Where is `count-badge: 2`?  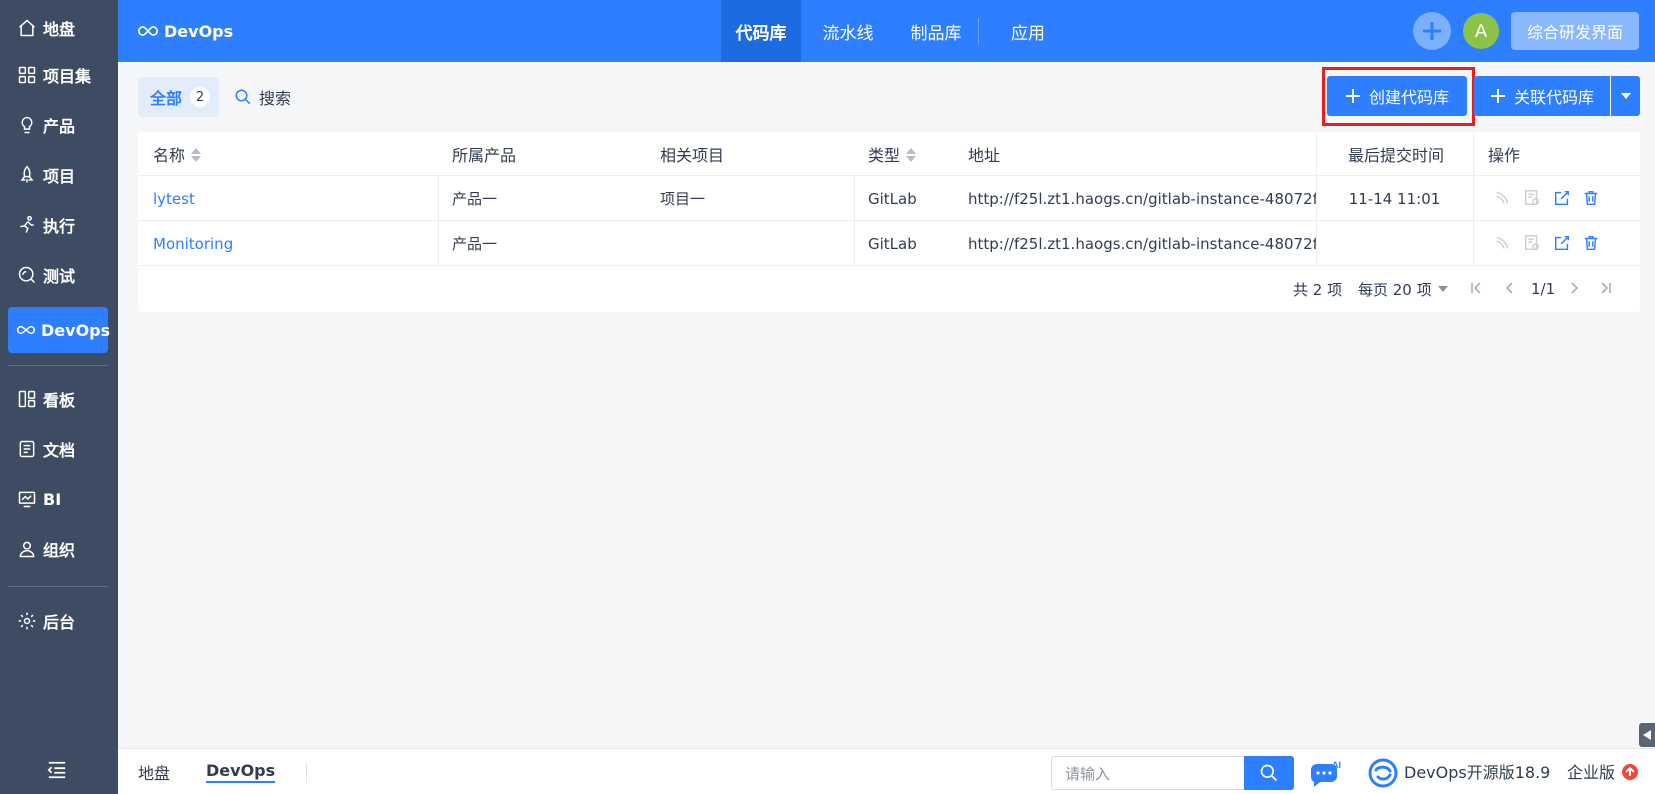
count-badge: 2 is located at coordinates (200, 97).